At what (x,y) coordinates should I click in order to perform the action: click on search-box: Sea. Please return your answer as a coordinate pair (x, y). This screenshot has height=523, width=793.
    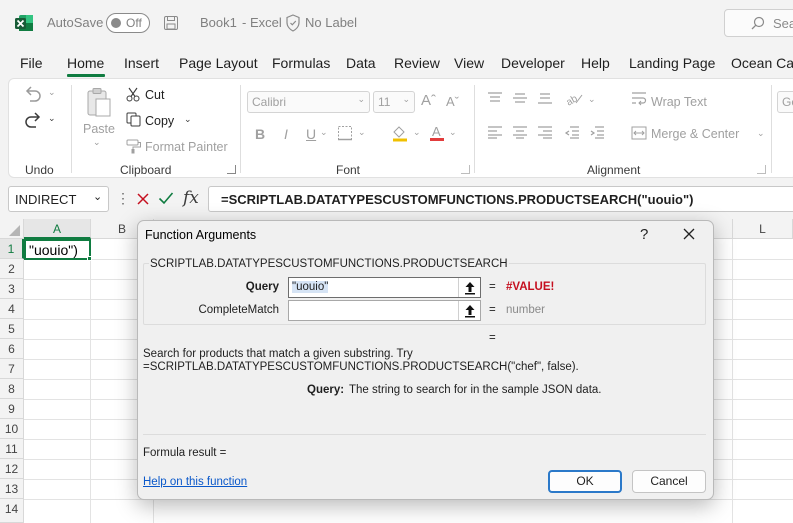
    Looking at the image, I should click on (758, 23).